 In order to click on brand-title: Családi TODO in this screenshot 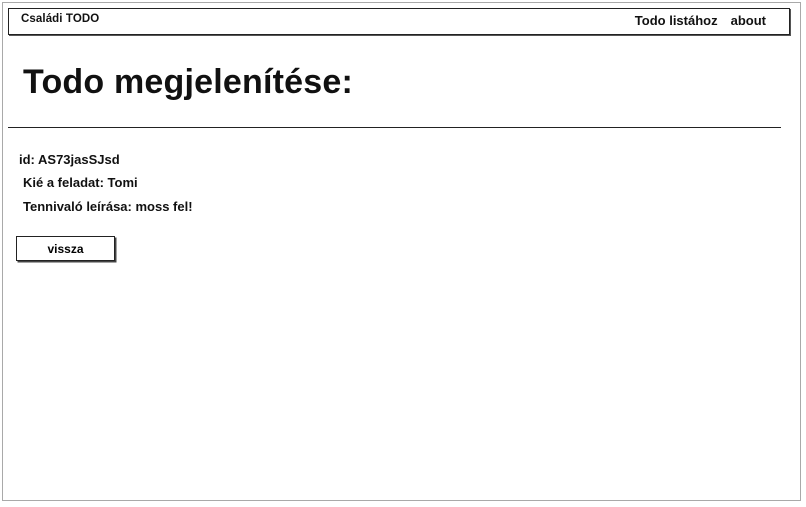, I will do `click(60, 19)`.